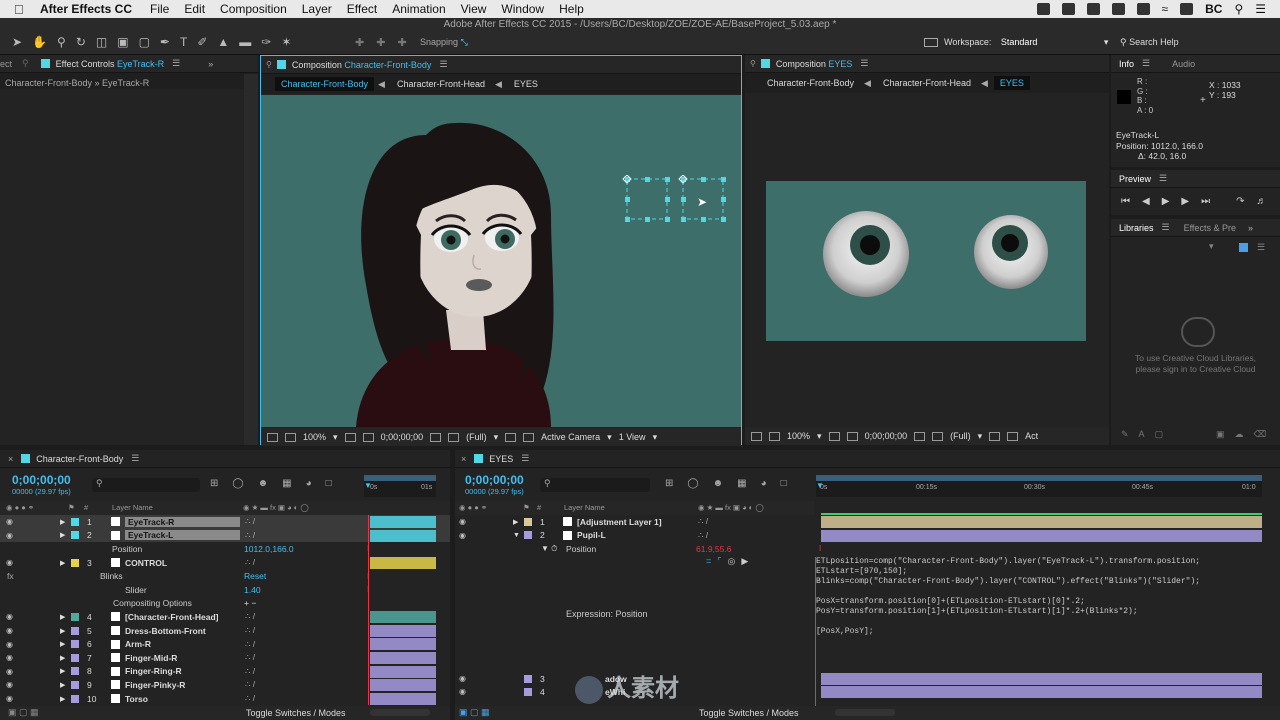 The image size is (1280, 720). What do you see at coordinates (252, 590) in the screenshot?
I see `property-value: 1.40` at bounding box center [252, 590].